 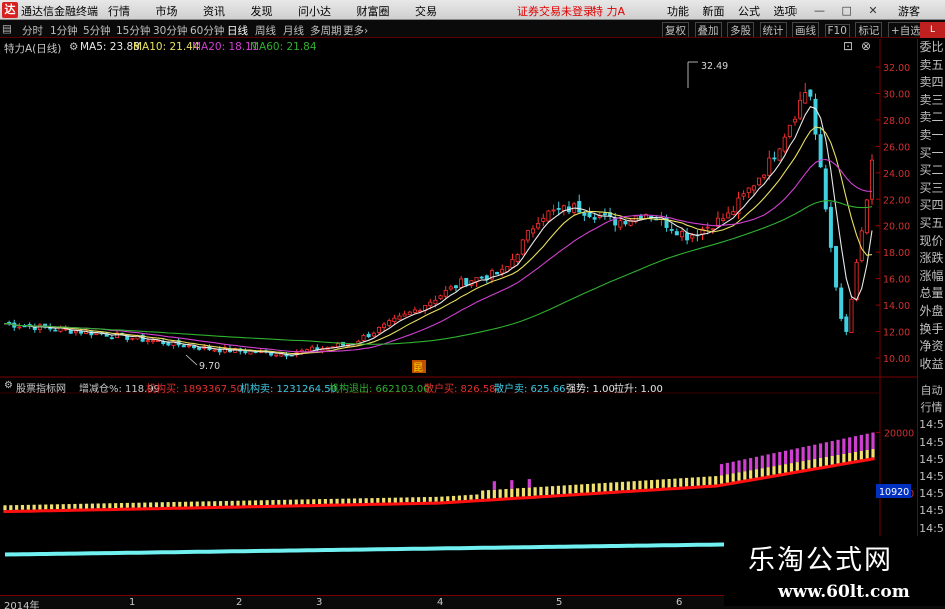 What do you see at coordinates (931, 294) in the screenshot?
I see `quote-panel-item: 总量` at bounding box center [931, 294].